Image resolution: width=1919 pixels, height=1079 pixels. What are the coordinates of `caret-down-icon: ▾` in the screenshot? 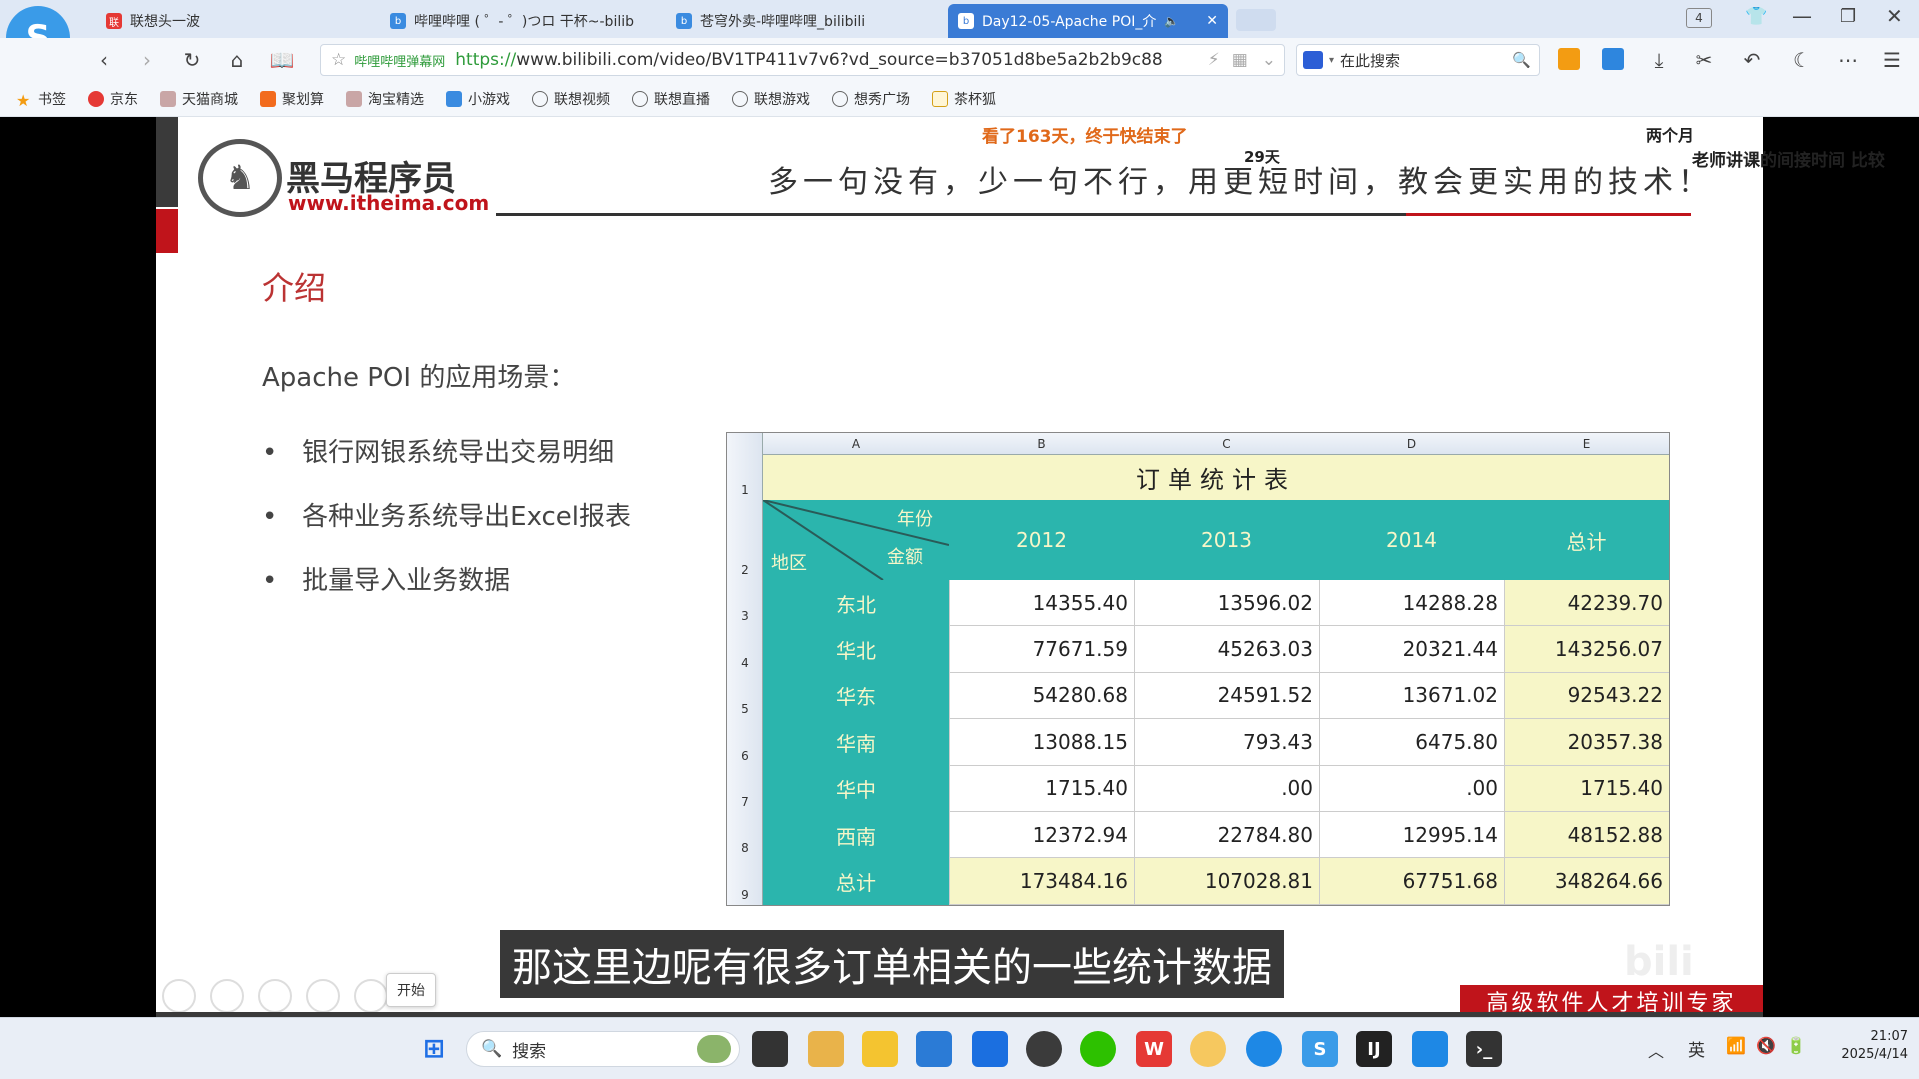 It's located at (1331, 60).